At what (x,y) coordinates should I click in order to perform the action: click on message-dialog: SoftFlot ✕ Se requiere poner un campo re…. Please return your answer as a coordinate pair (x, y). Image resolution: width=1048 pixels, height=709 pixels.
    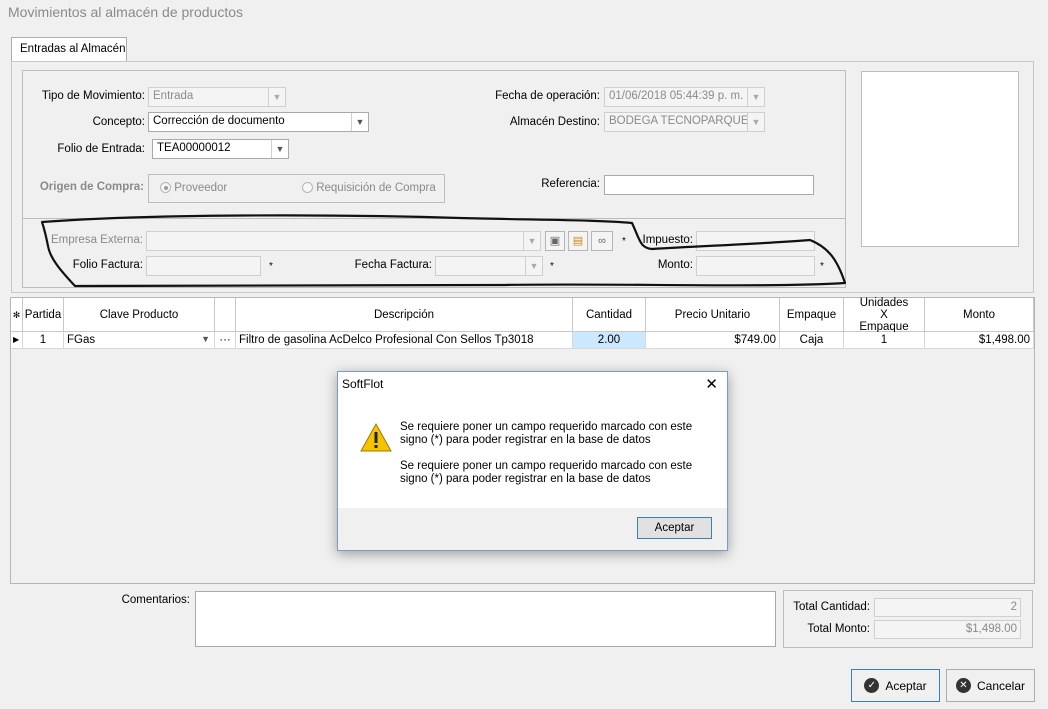
    Looking at the image, I should click on (532, 461).